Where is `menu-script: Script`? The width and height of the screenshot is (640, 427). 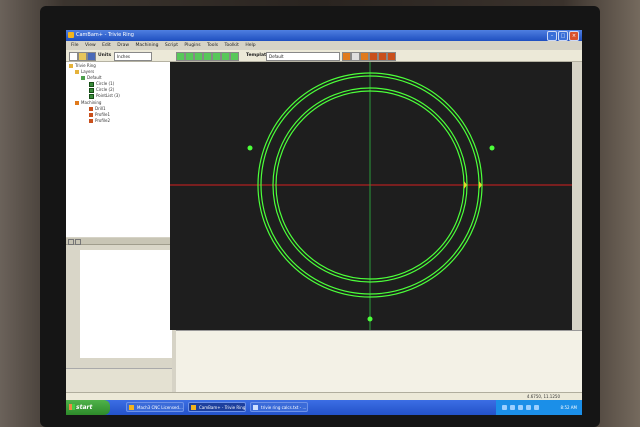
menu-script: Script is located at coordinates (171, 45).